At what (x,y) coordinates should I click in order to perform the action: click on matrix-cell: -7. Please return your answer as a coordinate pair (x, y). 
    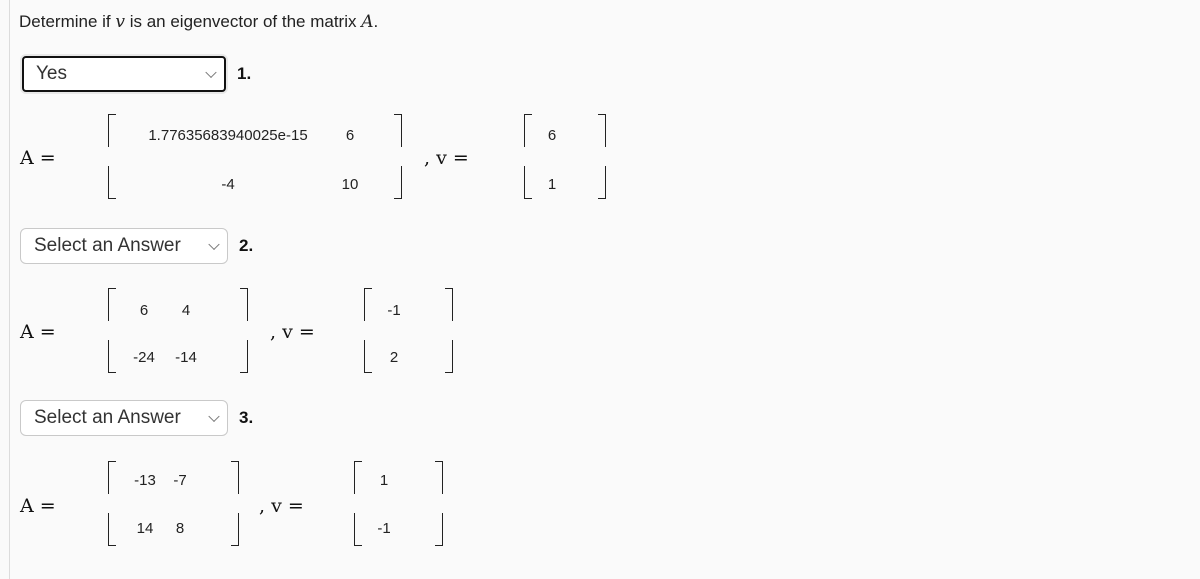
    Looking at the image, I should click on (180, 480).